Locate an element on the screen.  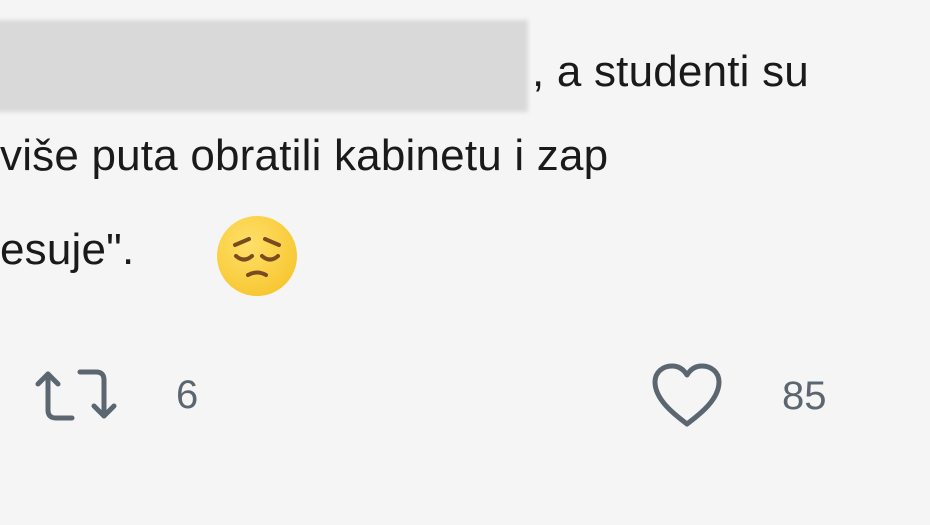
like-count: 85 is located at coordinates (804, 396).